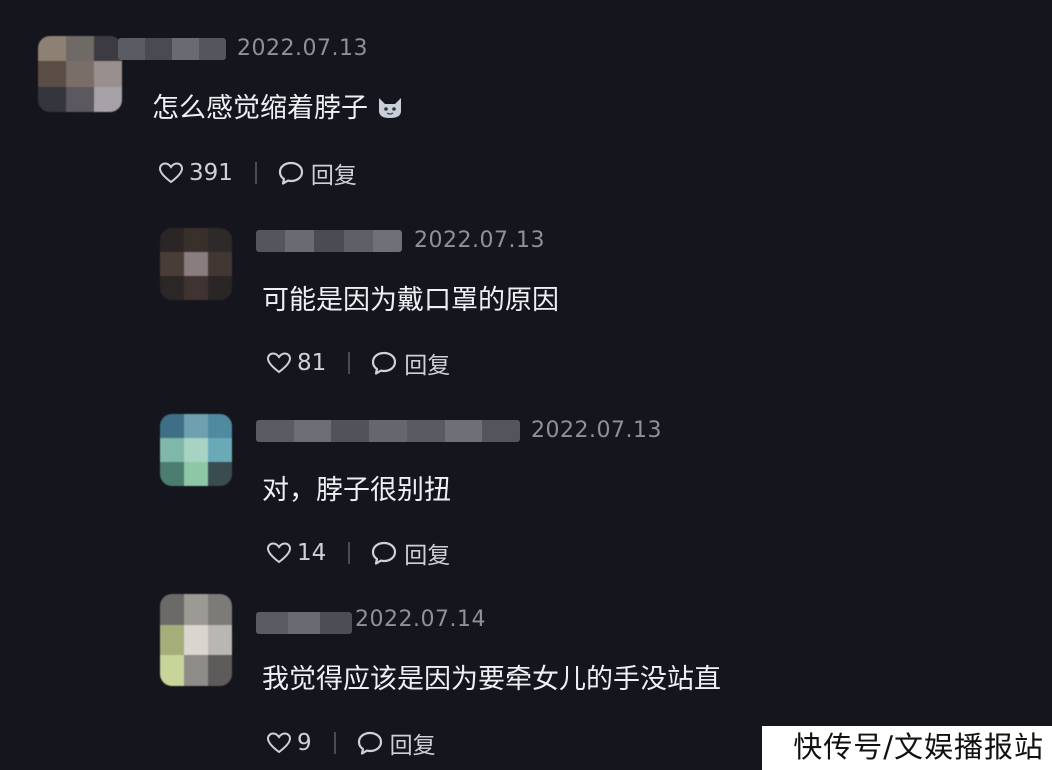 Image resolution: width=1052 pixels, height=770 pixels. I want to click on comment-text: 可能是因为戴口罩的原因, so click(410, 300).